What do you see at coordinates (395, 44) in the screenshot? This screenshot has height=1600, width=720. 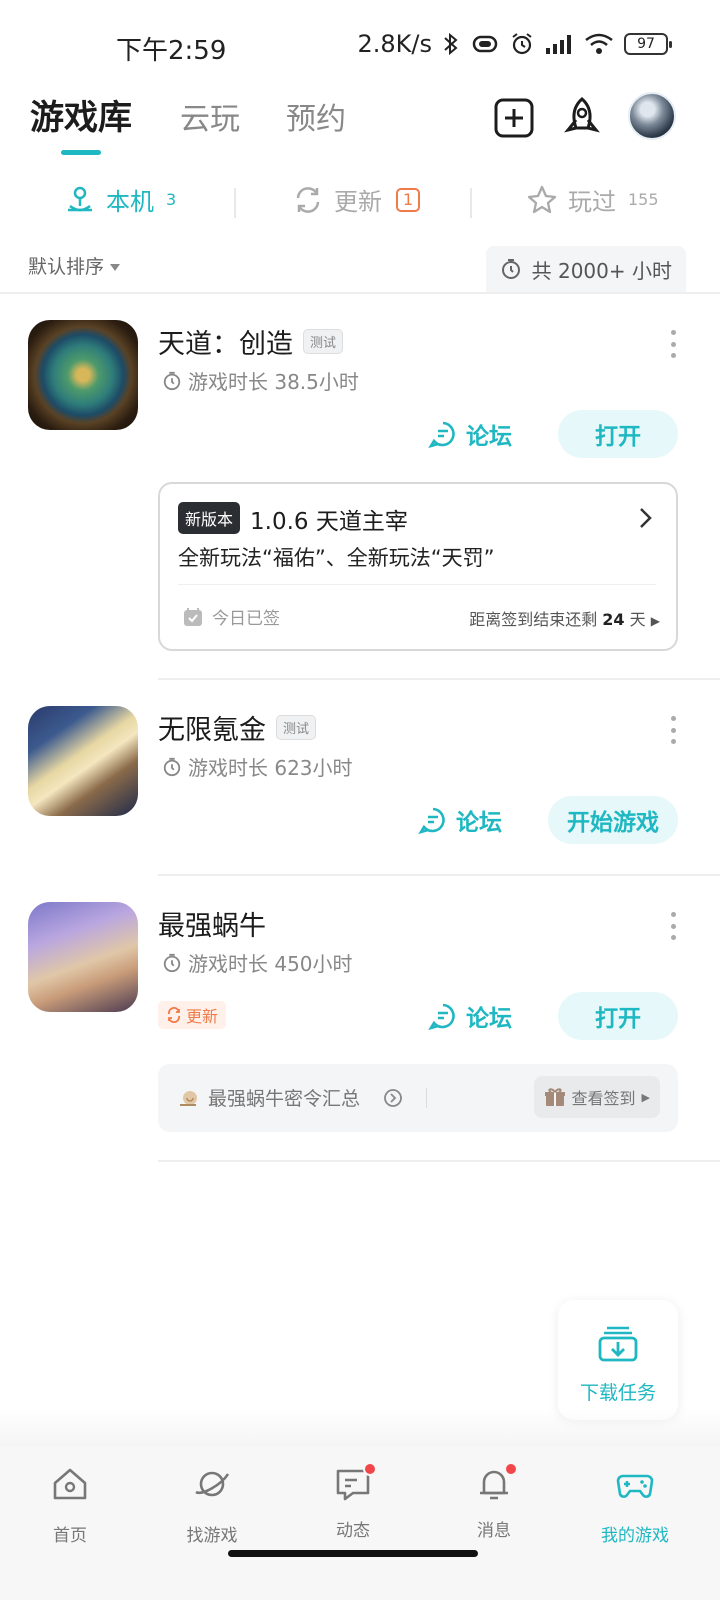 I see `network-speed: 2.8K/s` at bounding box center [395, 44].